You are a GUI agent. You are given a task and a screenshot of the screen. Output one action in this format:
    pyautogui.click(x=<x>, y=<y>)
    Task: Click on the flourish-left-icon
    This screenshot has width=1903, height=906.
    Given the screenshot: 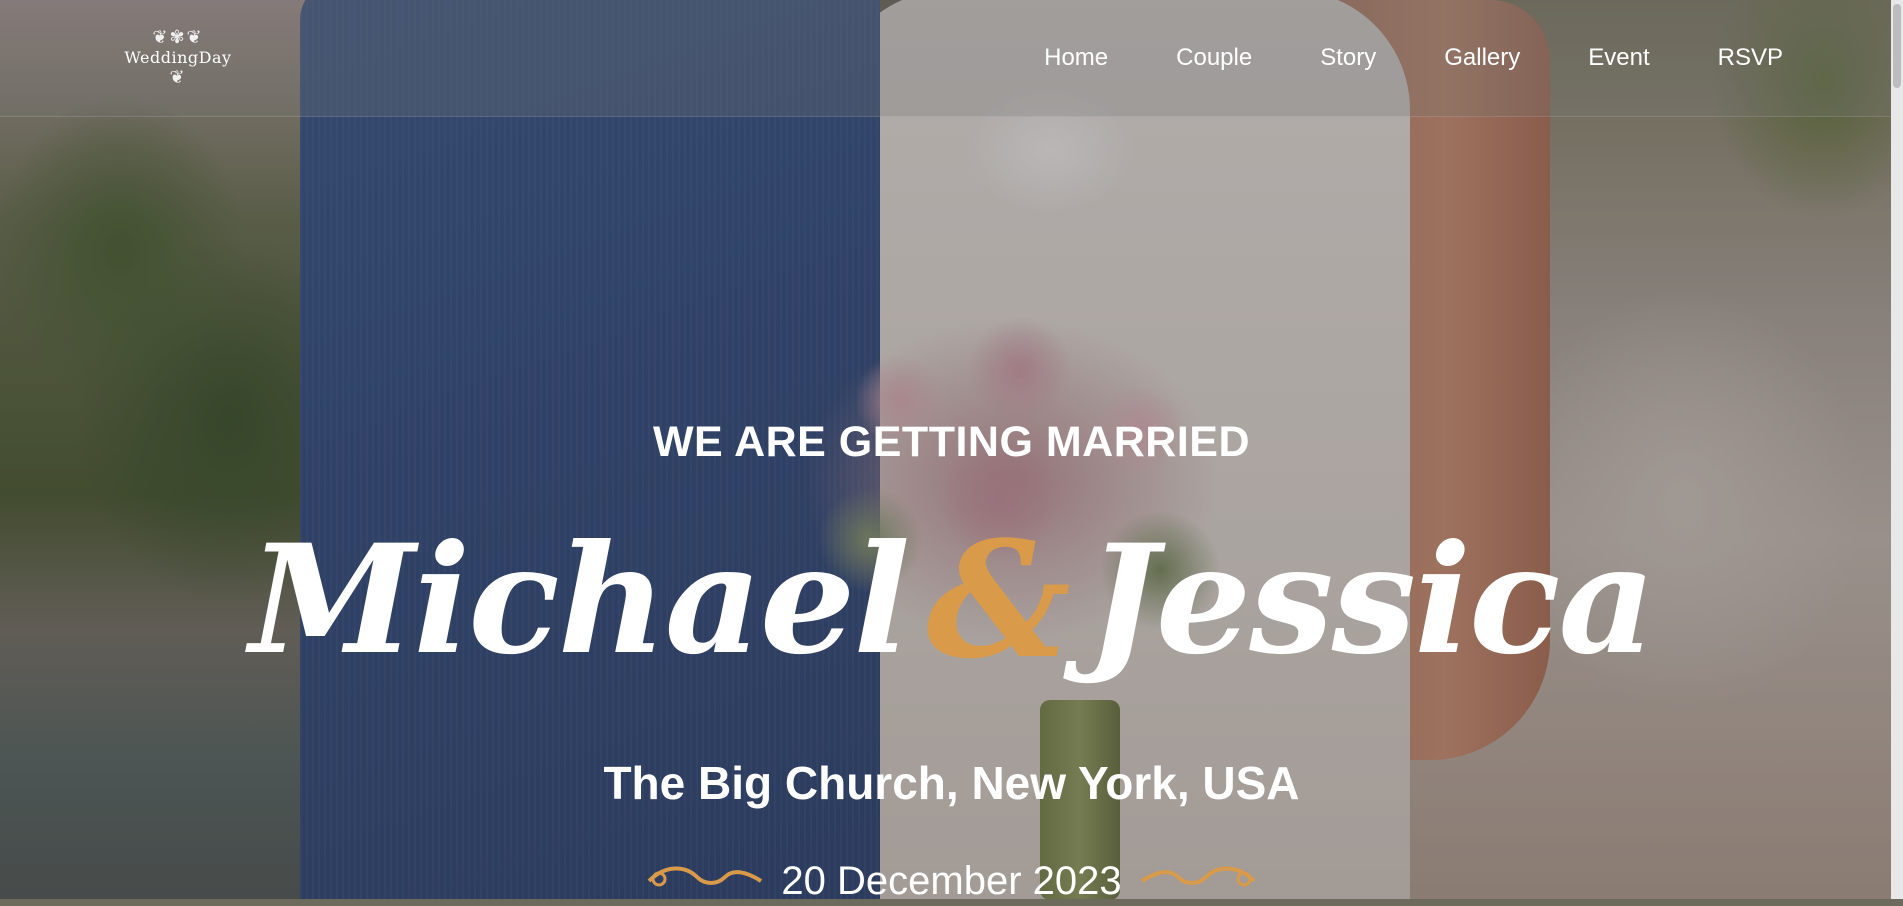 What is the action you would take?
    pyautogui.click(x=705, y=876)
    